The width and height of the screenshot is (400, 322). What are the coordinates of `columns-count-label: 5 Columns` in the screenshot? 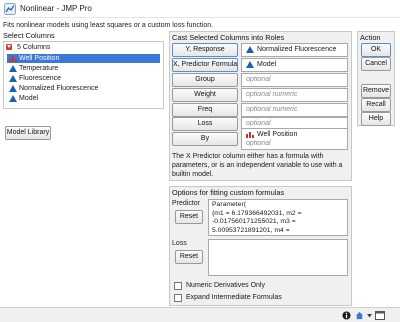 It's located at (33, 47).